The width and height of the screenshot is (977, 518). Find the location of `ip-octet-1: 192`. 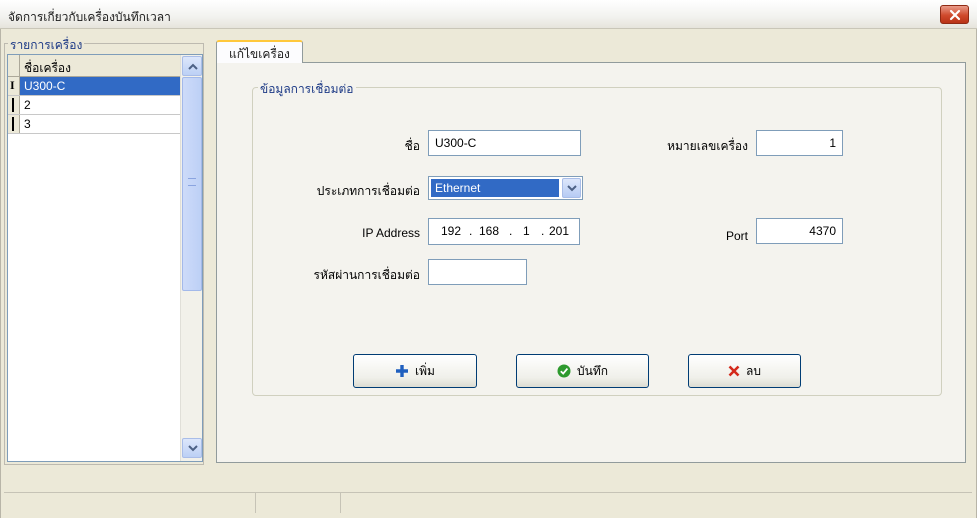

ip-octet-1: 192 is located at coordinates (451, 231).